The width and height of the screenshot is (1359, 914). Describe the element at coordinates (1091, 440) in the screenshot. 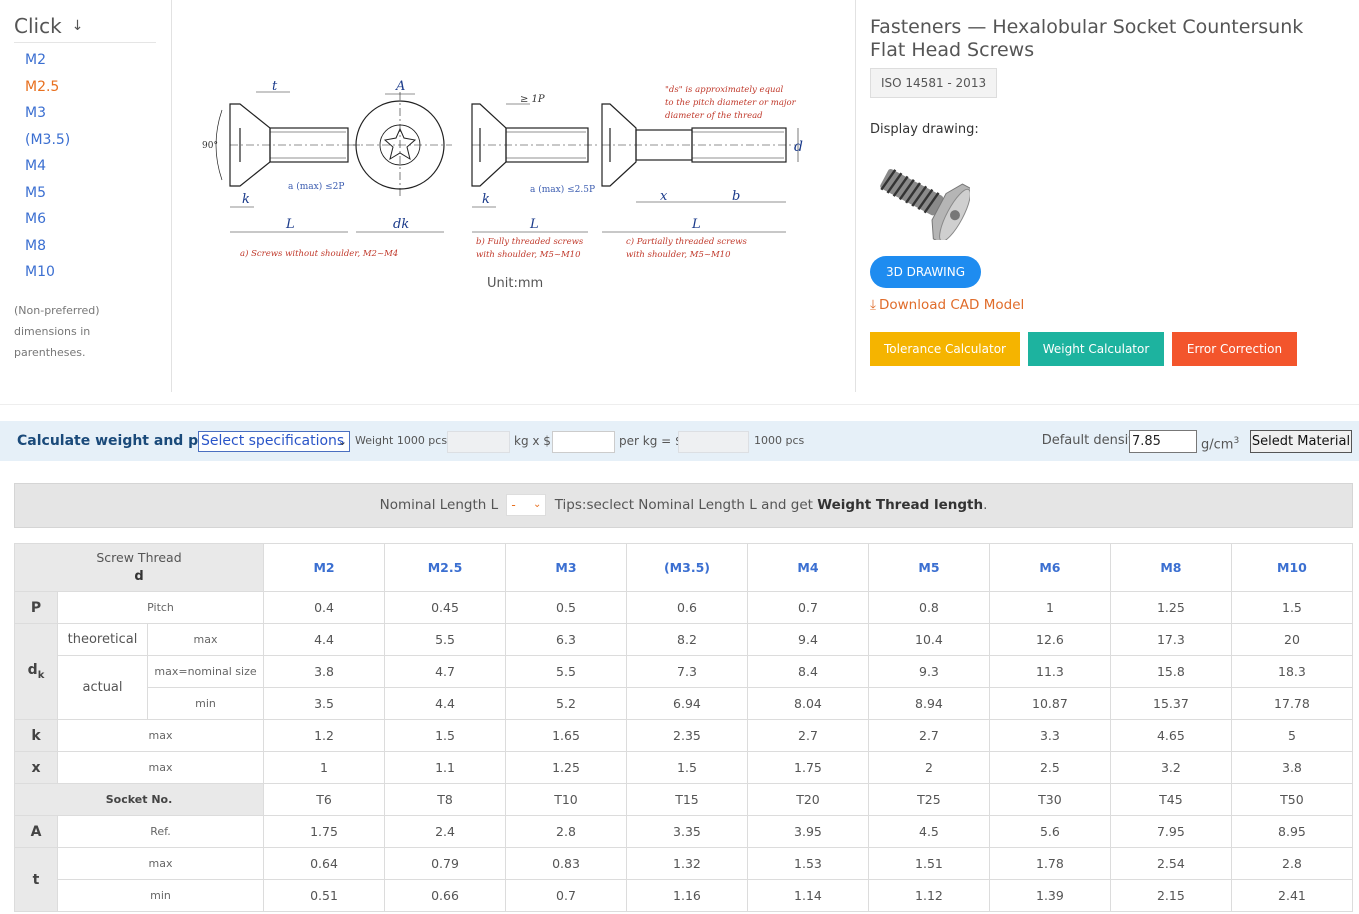

I see `density-label: Default density` at that location.